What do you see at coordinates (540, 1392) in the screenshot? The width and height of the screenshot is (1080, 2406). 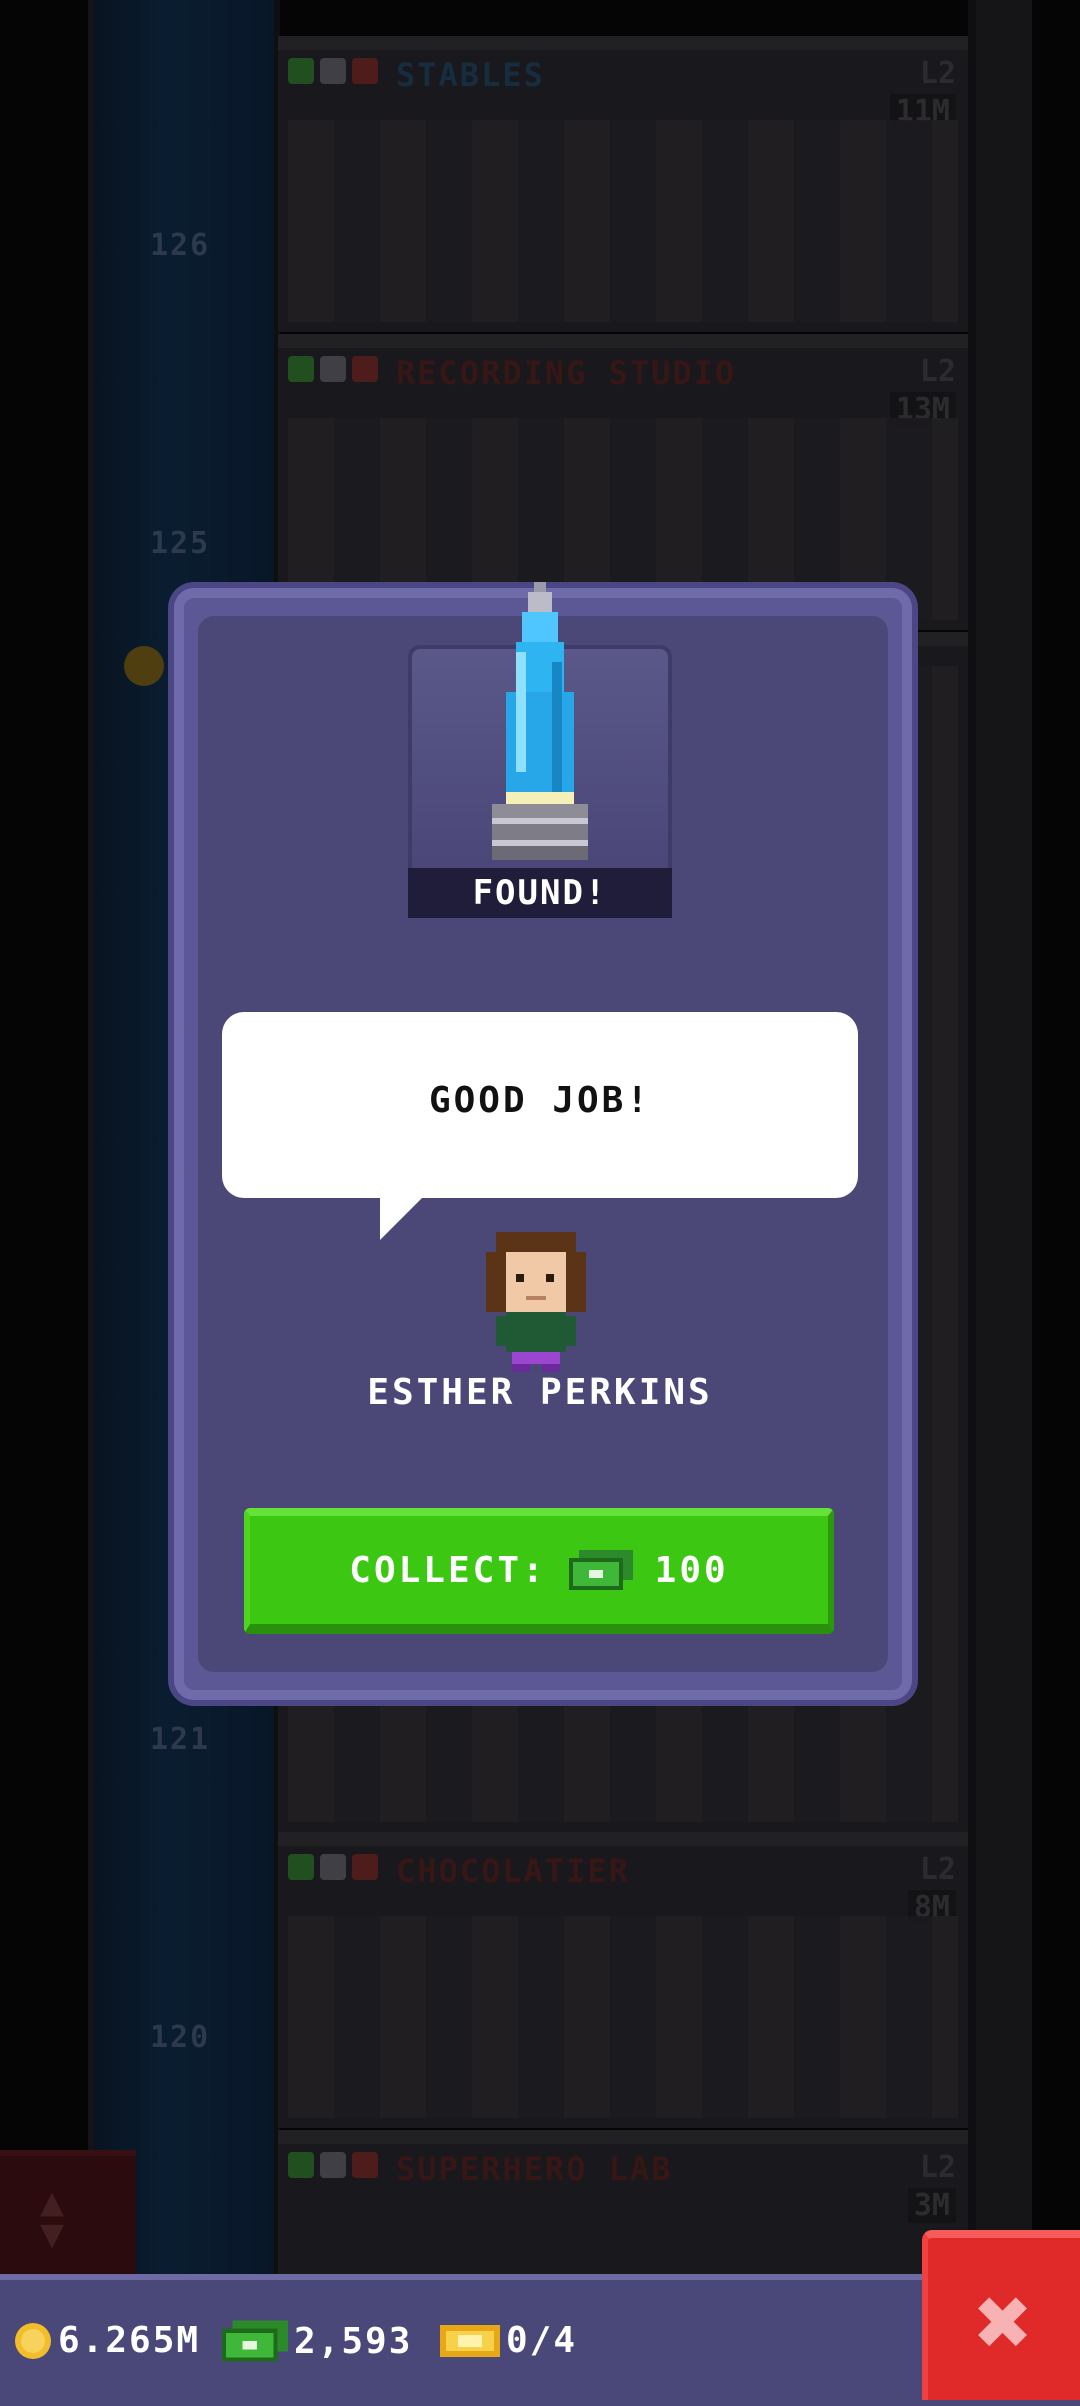 I see `character-name: ESTHER PERKINS` at bounding box center [540, 1392].